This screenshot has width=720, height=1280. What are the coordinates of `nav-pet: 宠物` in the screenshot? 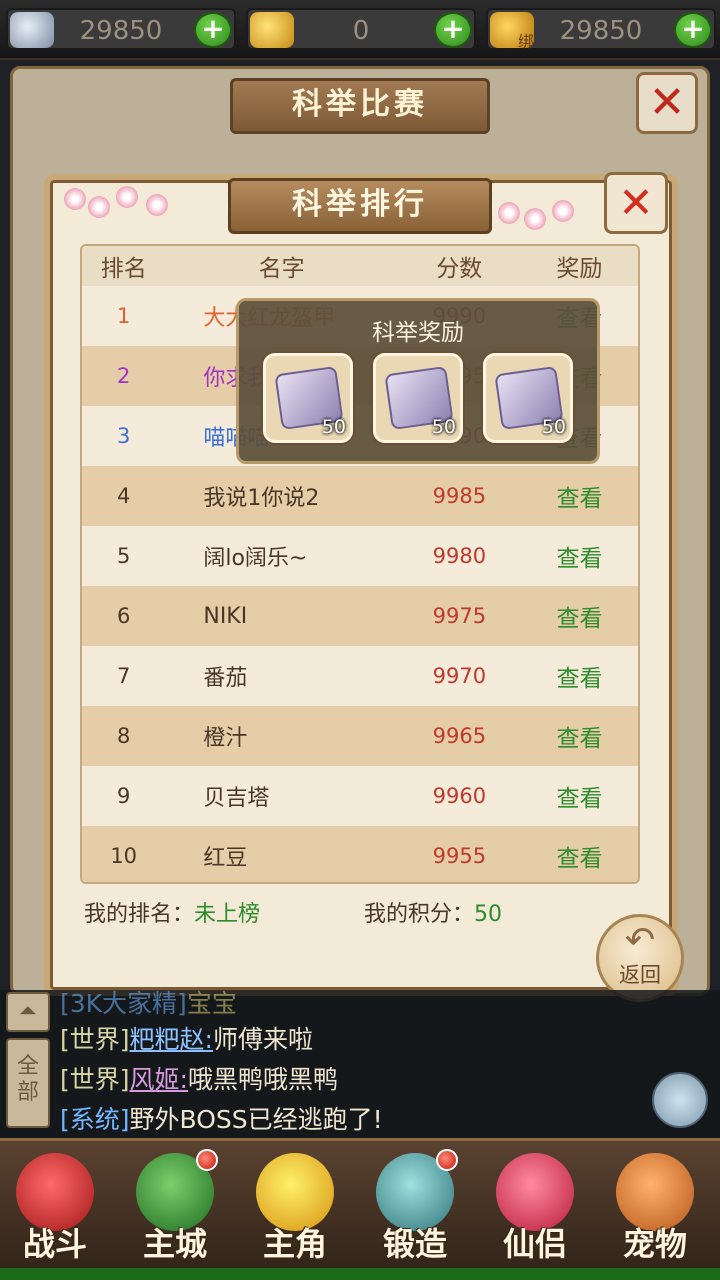 It's located at (655, 1211).